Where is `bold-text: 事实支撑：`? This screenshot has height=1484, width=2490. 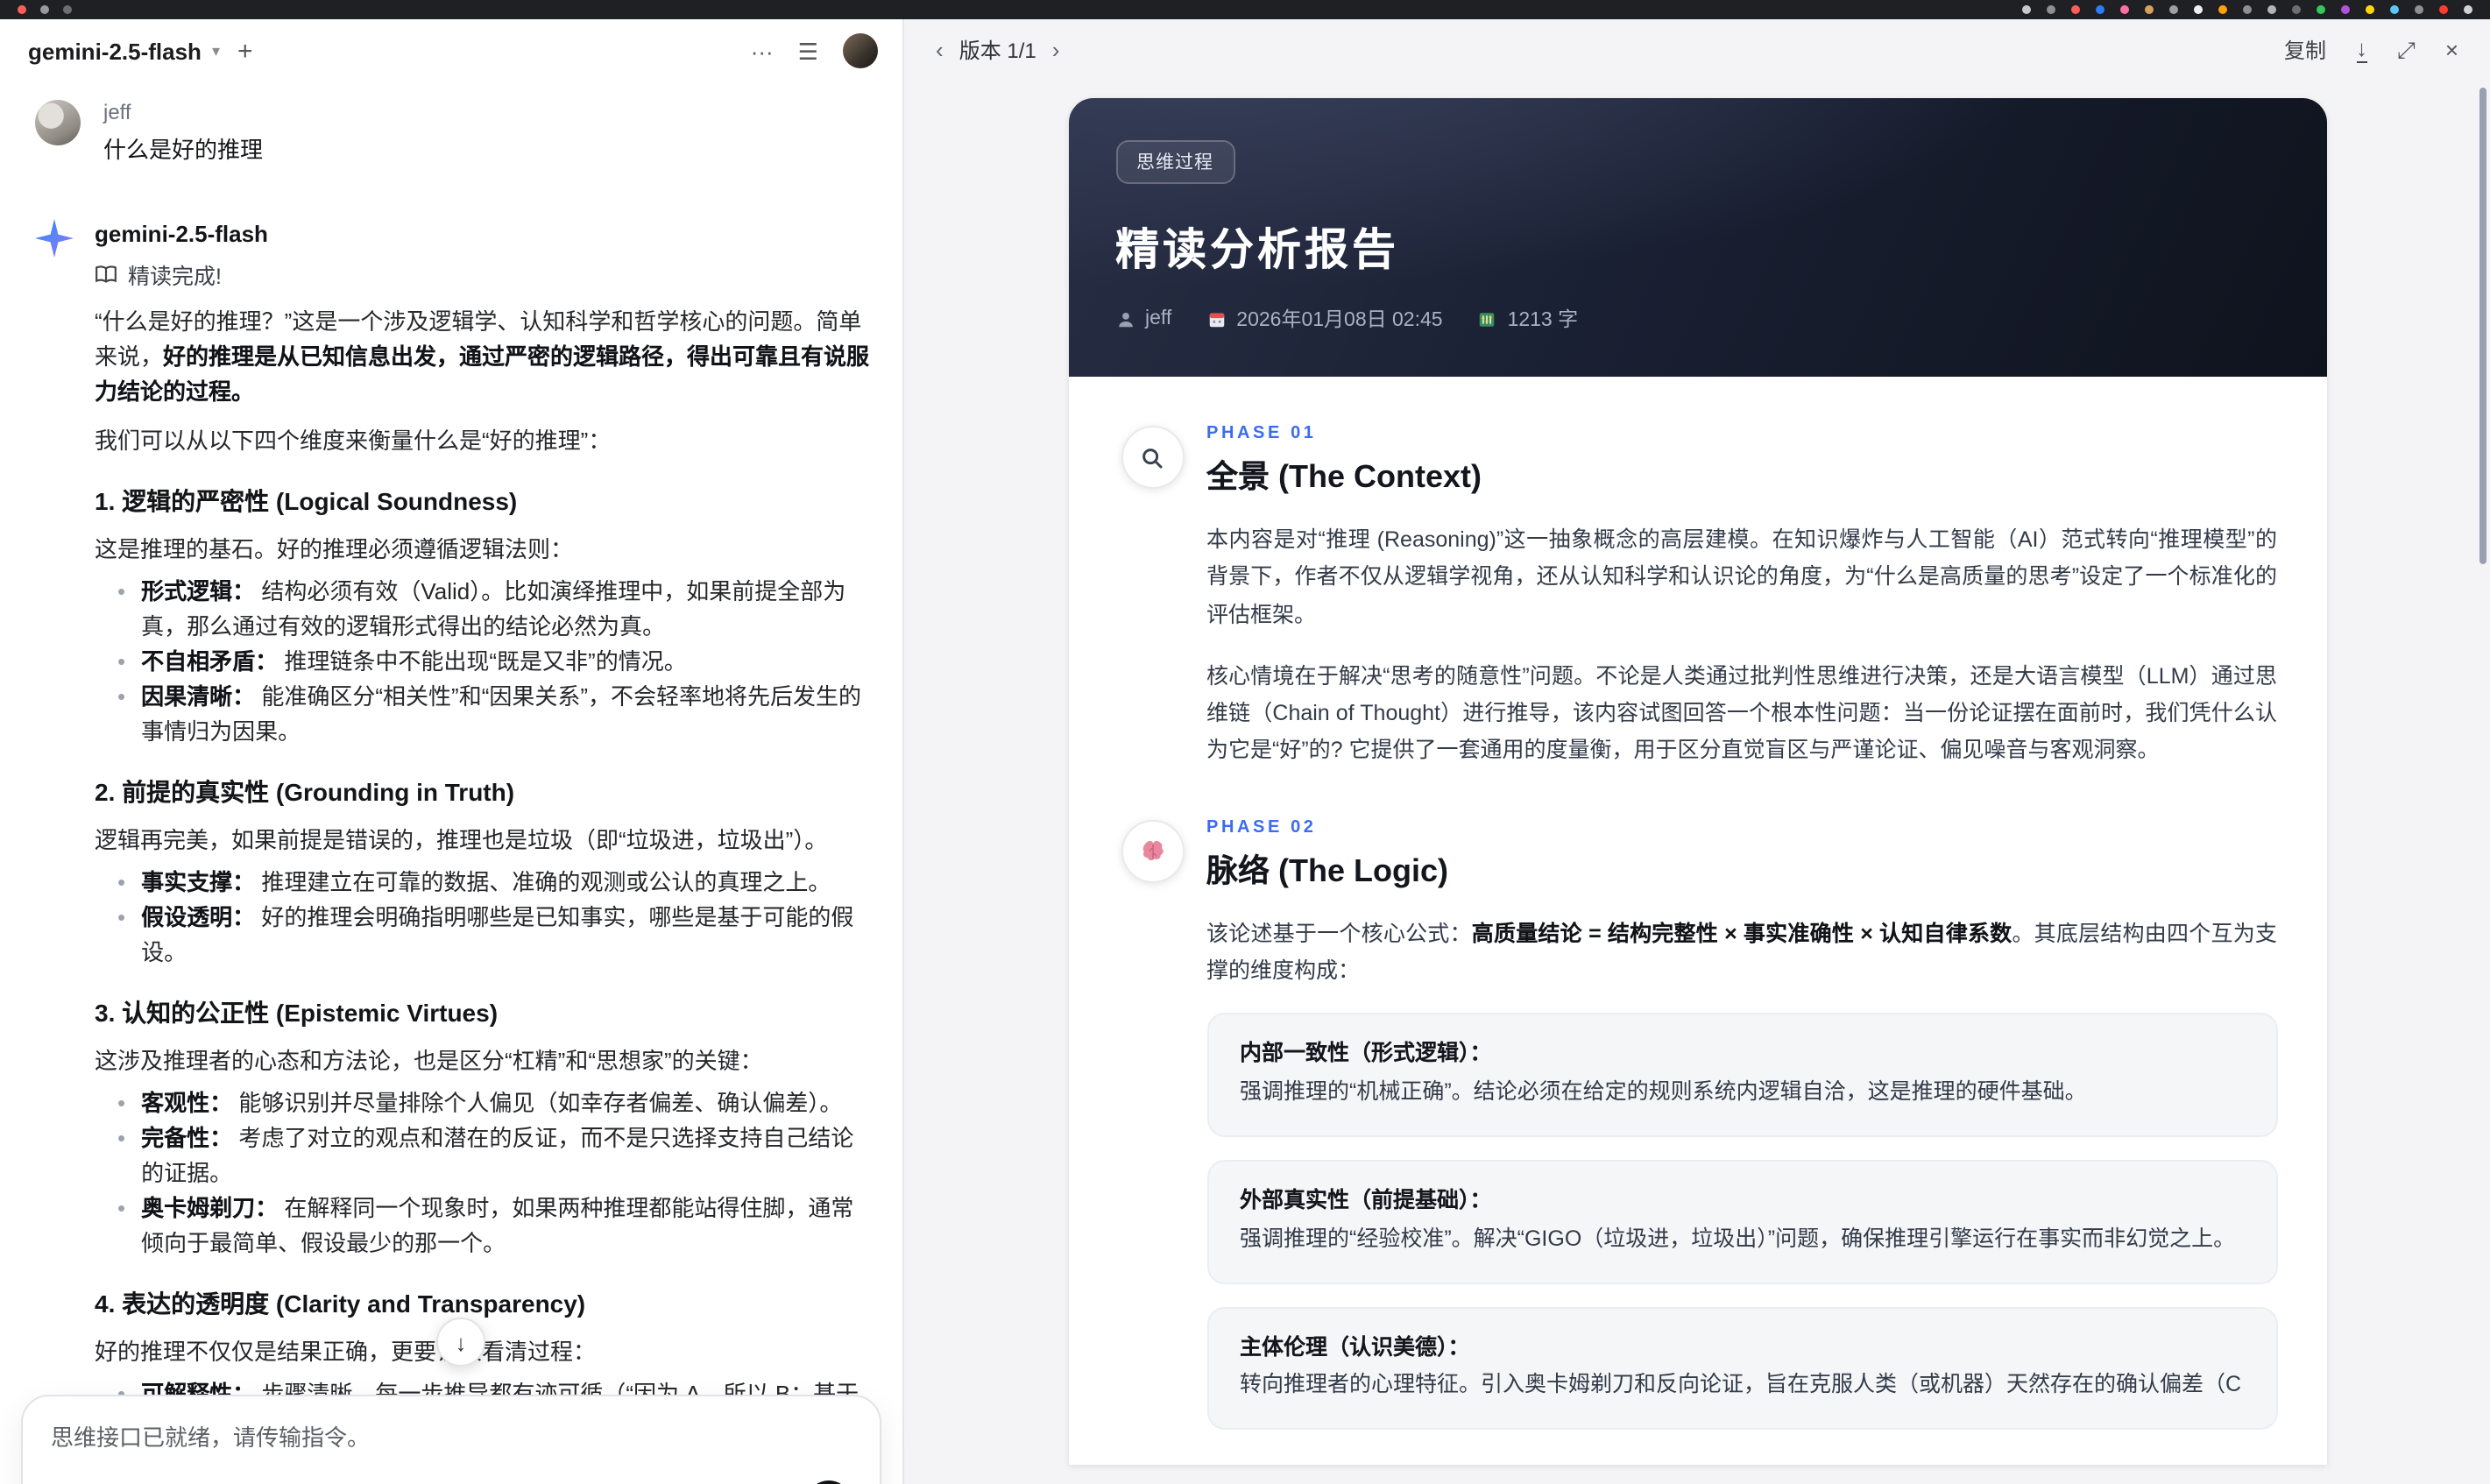
bold-text: 事实支撑： is located at coordinates (198, 882).